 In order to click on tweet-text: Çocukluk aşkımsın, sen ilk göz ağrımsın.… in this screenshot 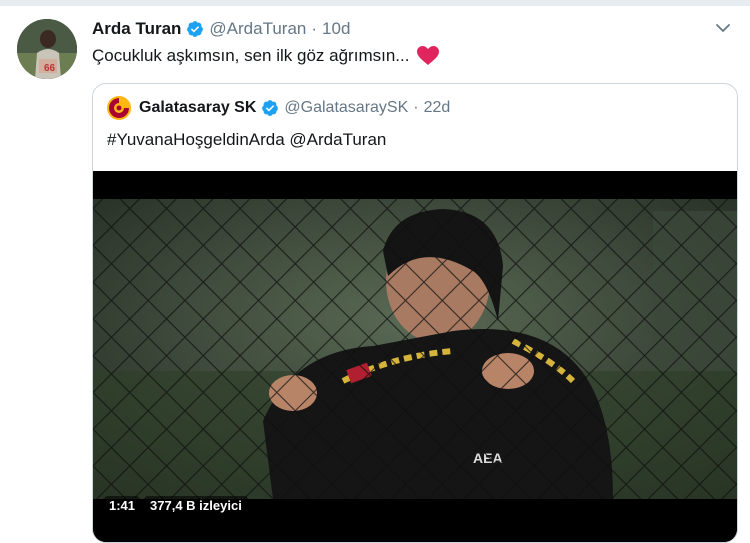, I will do `click(266, 56)`.